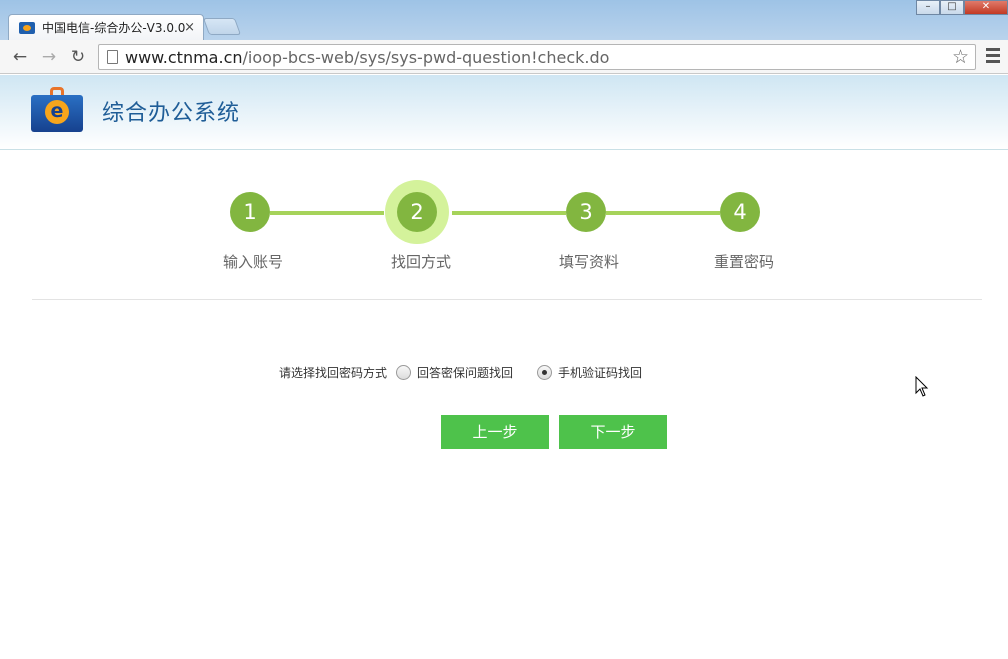 This screenshot has height=659, width=1008. I want to click on briefcase-logo-icon: e, so click(57, 110).